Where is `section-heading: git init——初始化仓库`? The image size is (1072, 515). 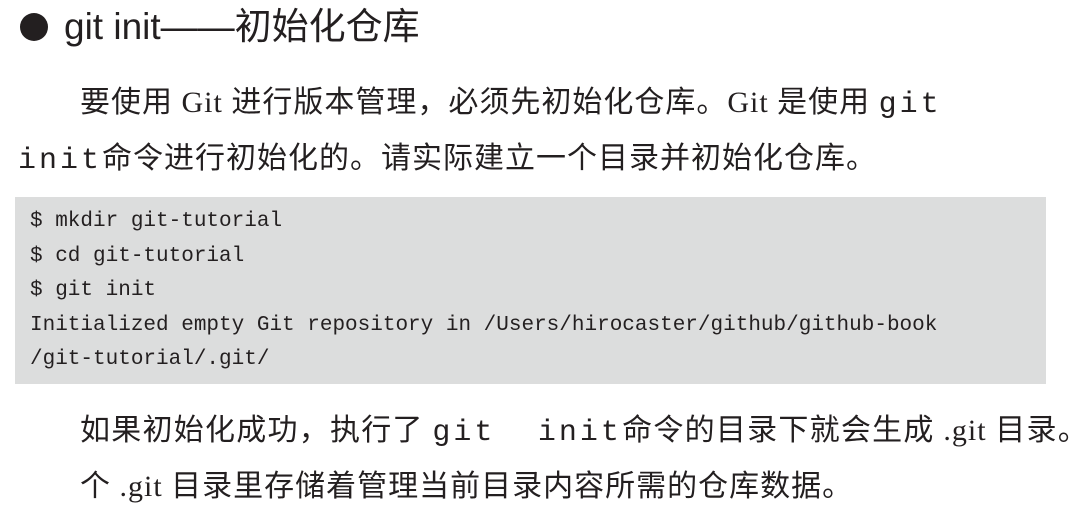 section-heading: git init——初始化仓库 is located at coordinates (220, 27).